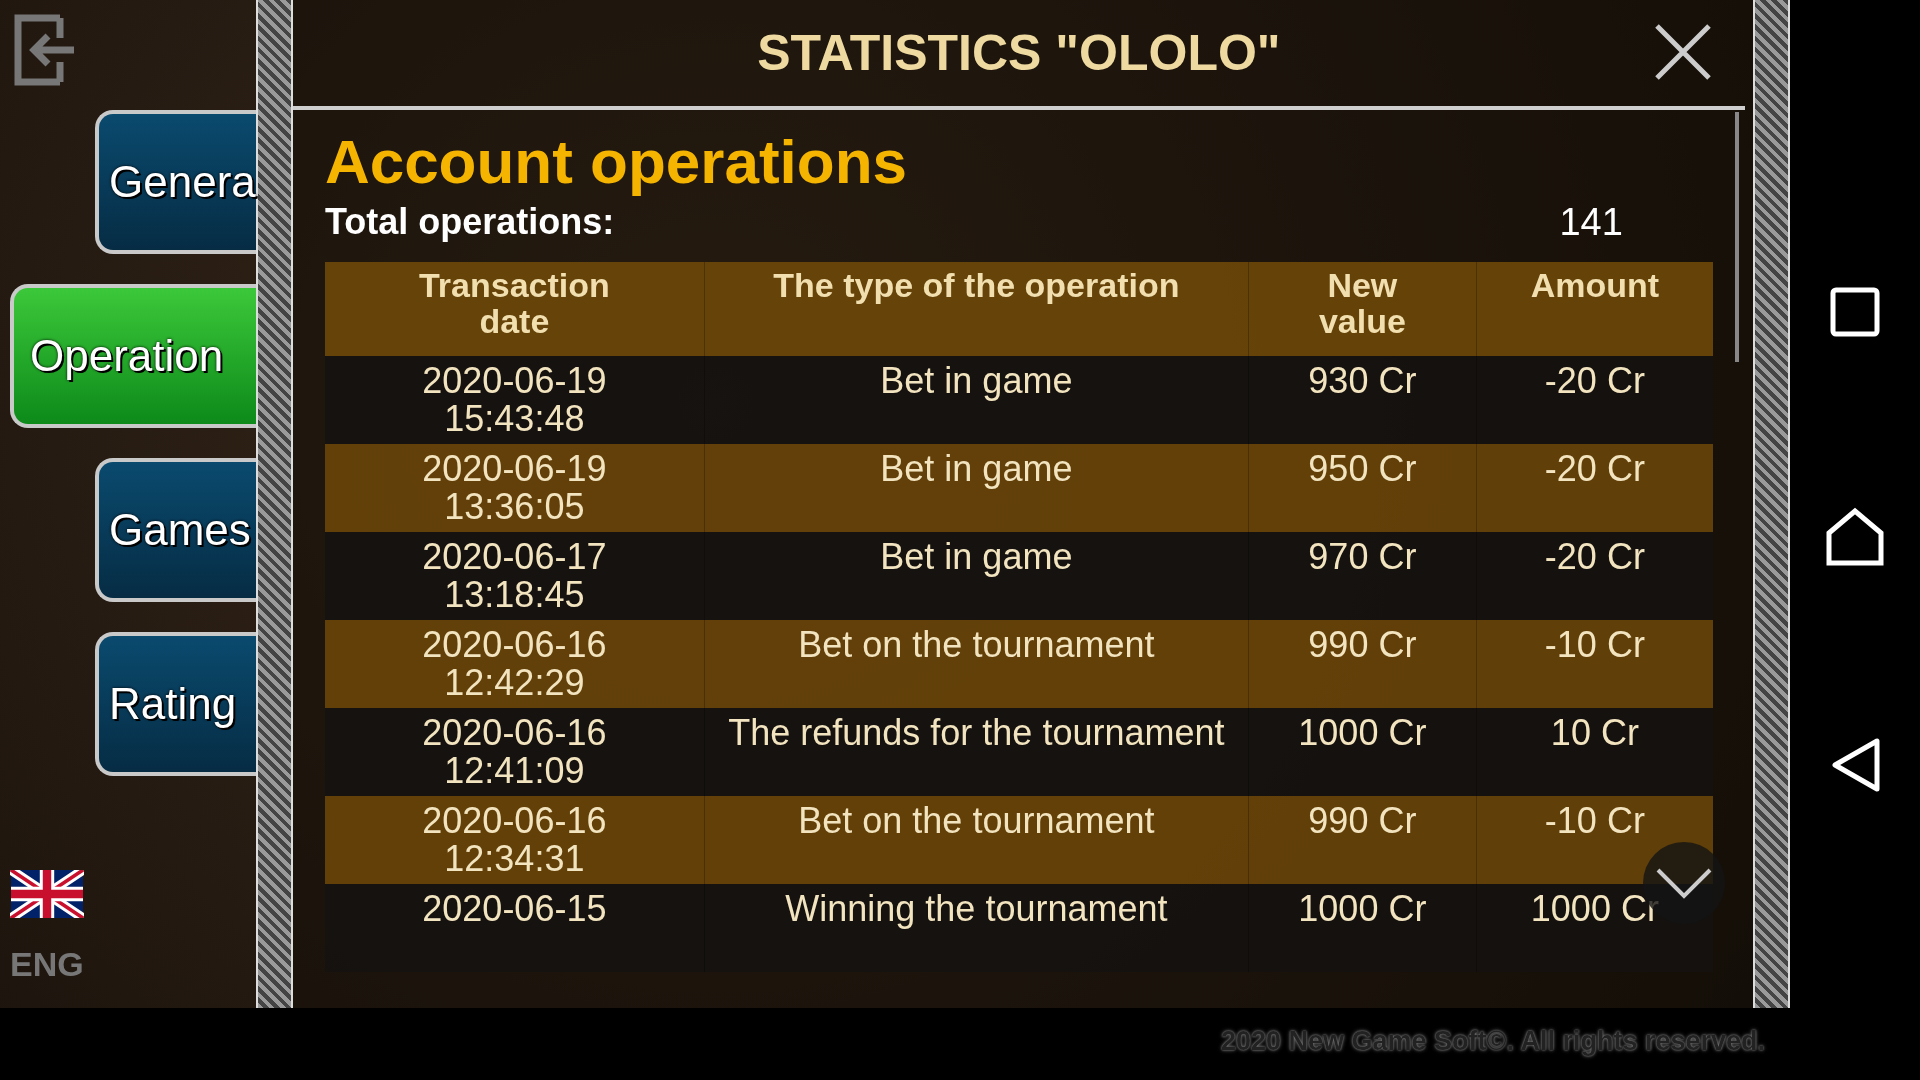 This screenshot has height=1080, width=1920. What do you see at coordinates (514, 400) in the screenshot?
I see `table-cell: 2020-06-19 15:43:48` at bounding box center [514, 400].